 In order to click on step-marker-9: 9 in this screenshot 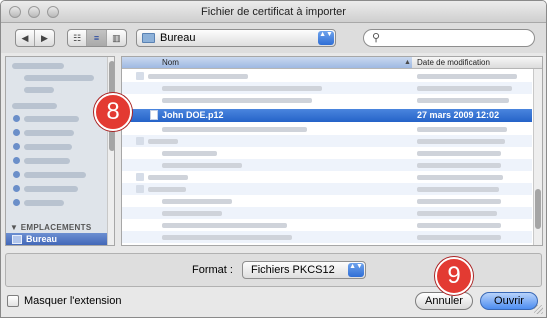, I will do `click(454, 276)`.